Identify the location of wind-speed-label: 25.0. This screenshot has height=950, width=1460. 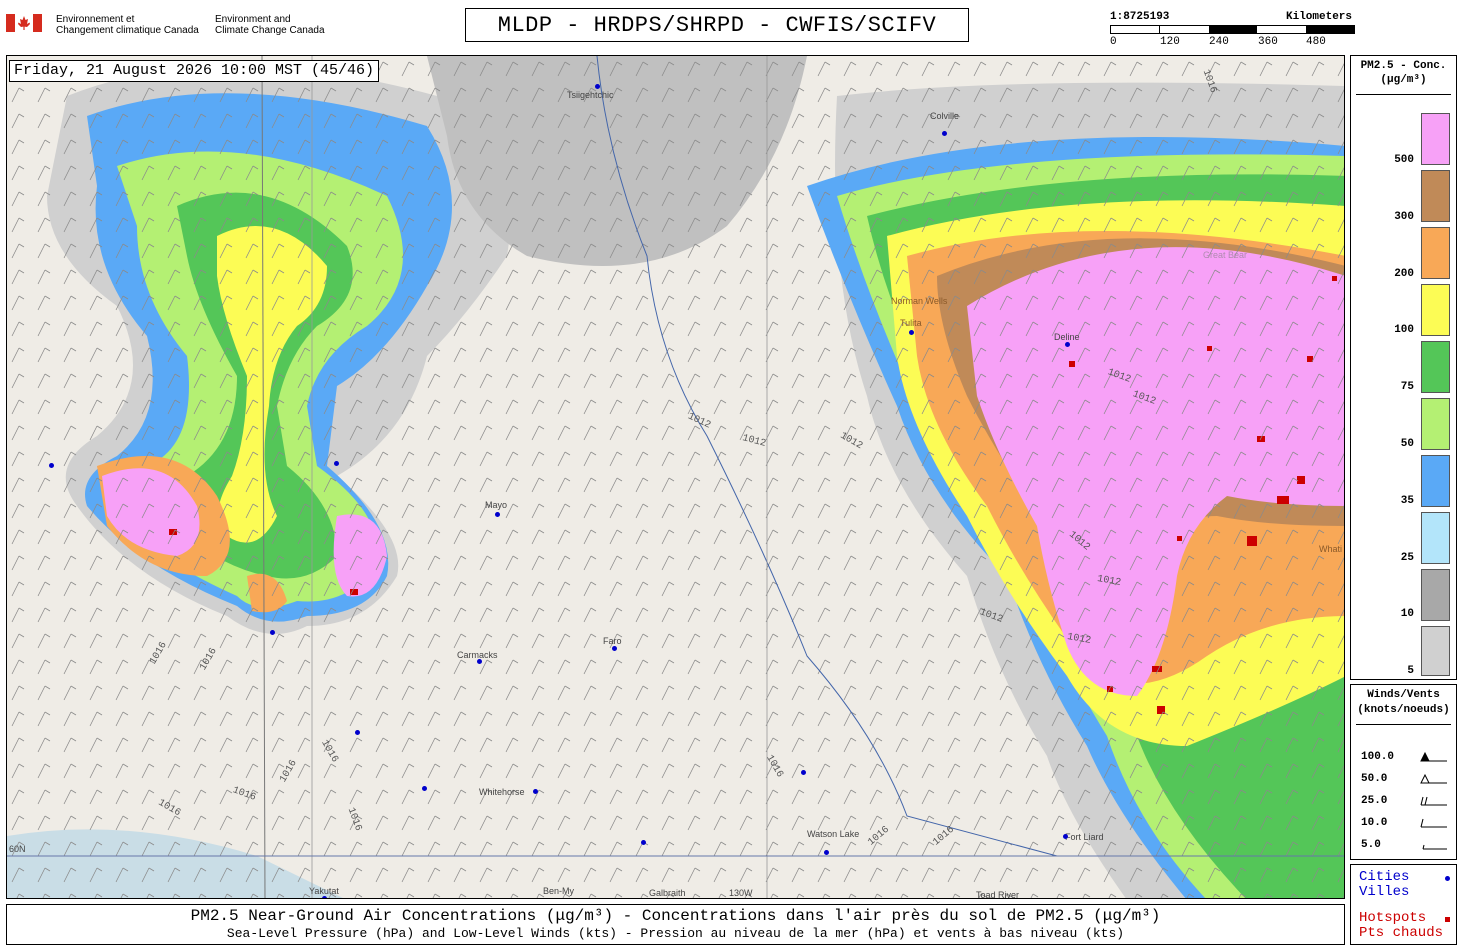
(1374, 801).